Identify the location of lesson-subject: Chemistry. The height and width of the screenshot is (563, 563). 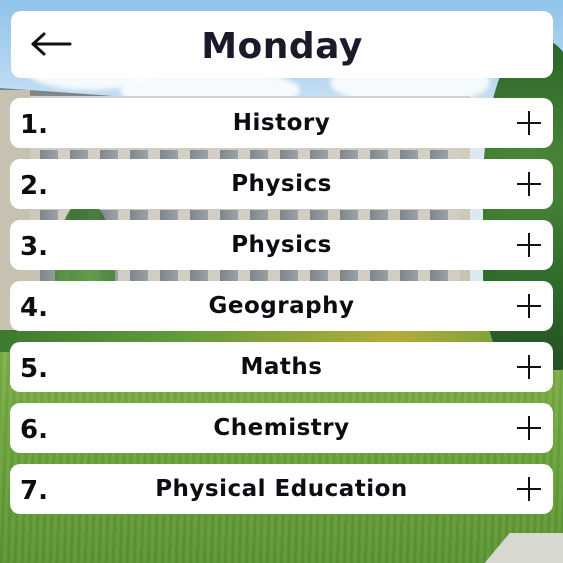
(281, 428).